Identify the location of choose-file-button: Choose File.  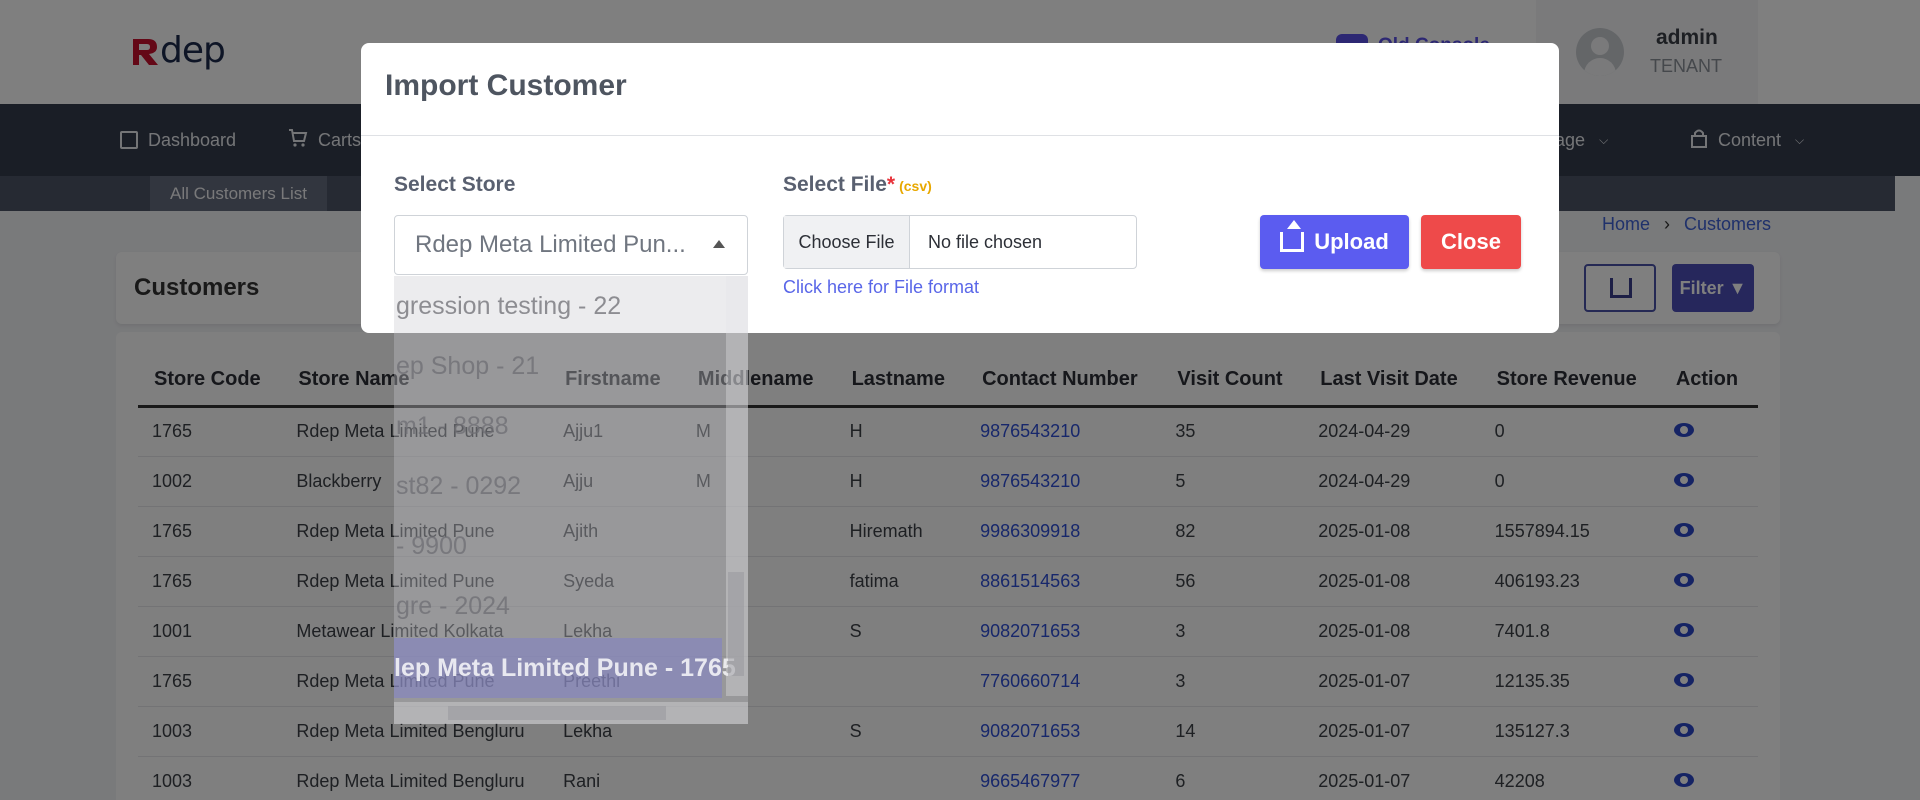
(847, 242).